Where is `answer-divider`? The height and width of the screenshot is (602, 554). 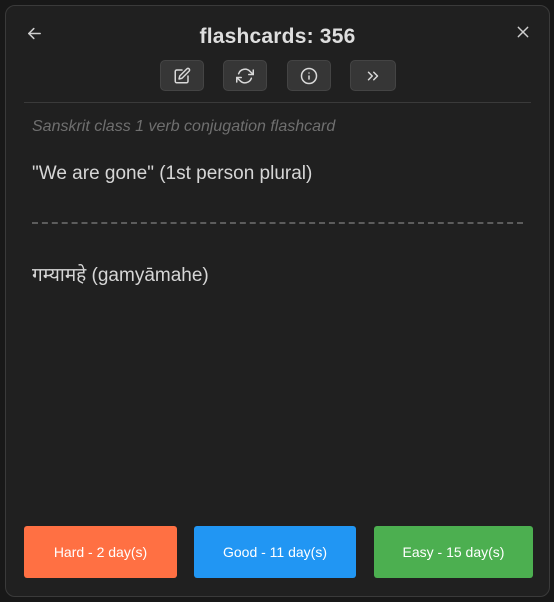
answer-divider is located at coordinates (277, 223).